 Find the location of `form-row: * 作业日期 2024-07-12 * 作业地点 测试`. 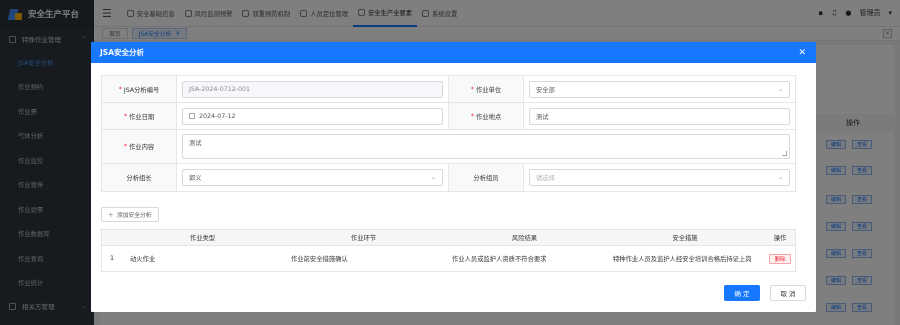

form-row: * 作业日期 2024-07-12 * 作业地点 测试 is located at coordinates (448, 116).